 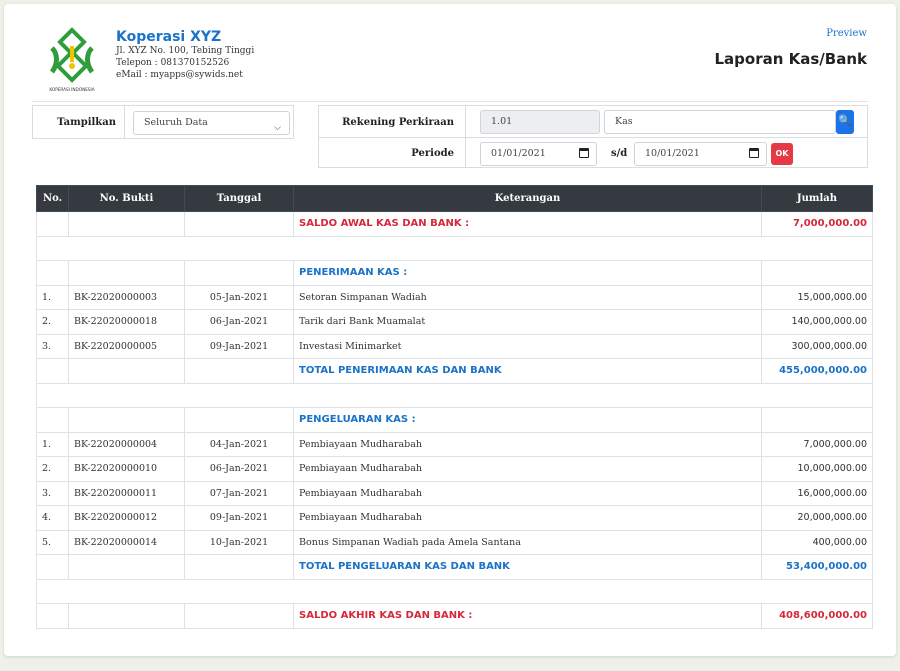 What do you see at coordinates (527, 420) in the screenshot?
I see `pengeluaran-title: PENGELUARAN KAS :` at bounding box center [527, 420].